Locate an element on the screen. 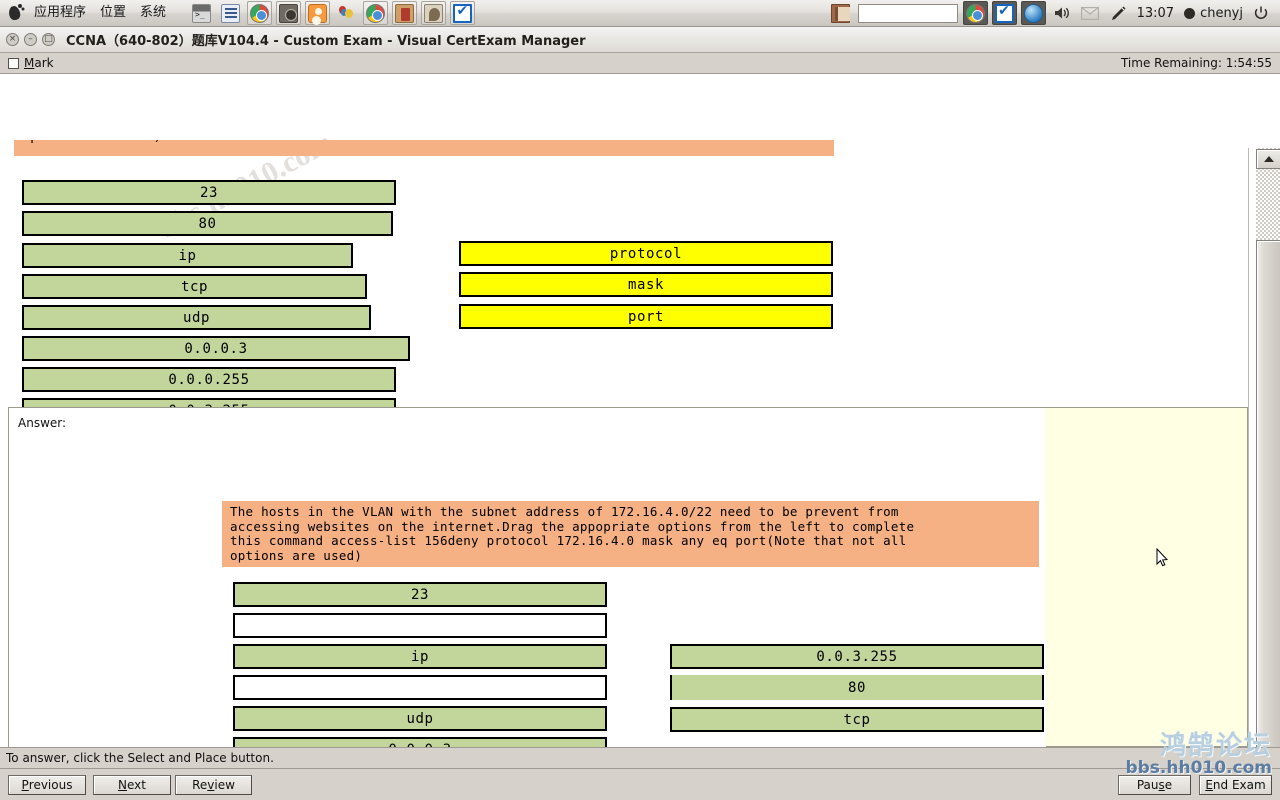 Image resolution: width=1280 pixels, height=800 pixels. water-task is located at coordinates (1033, 13).